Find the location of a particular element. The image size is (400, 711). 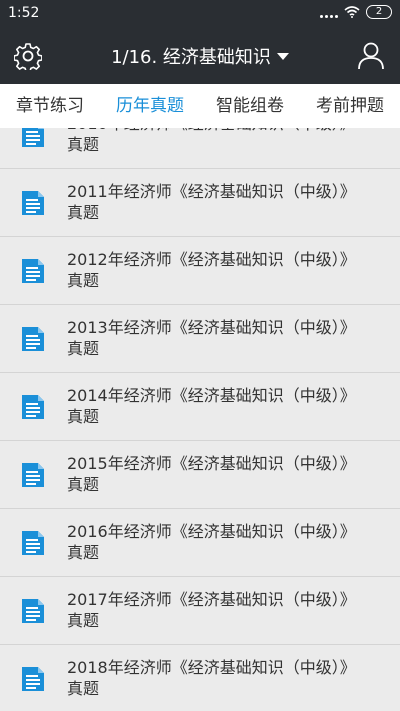

list-item-text: 2014年经济师《经济基础知识（中级）》 真题 is located at coordinates (227, 406).